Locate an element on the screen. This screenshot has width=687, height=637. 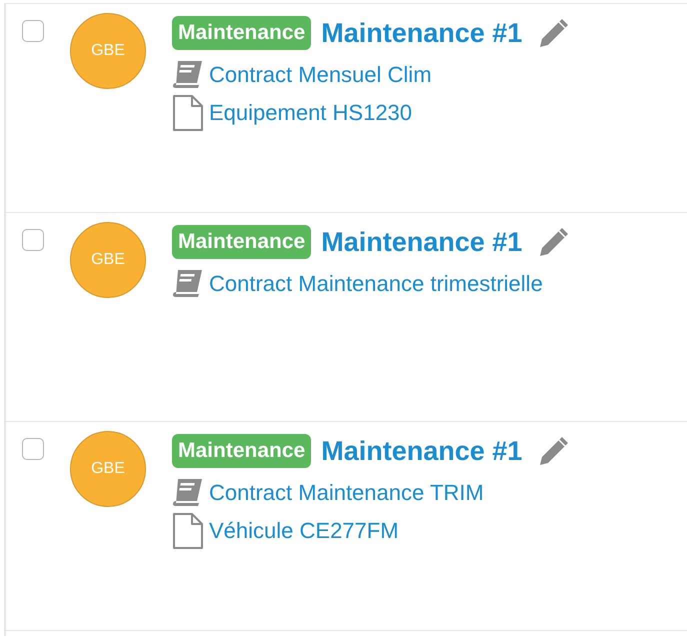
record-link: Contract Mensuel Clim is located at coordinates (320, 74).